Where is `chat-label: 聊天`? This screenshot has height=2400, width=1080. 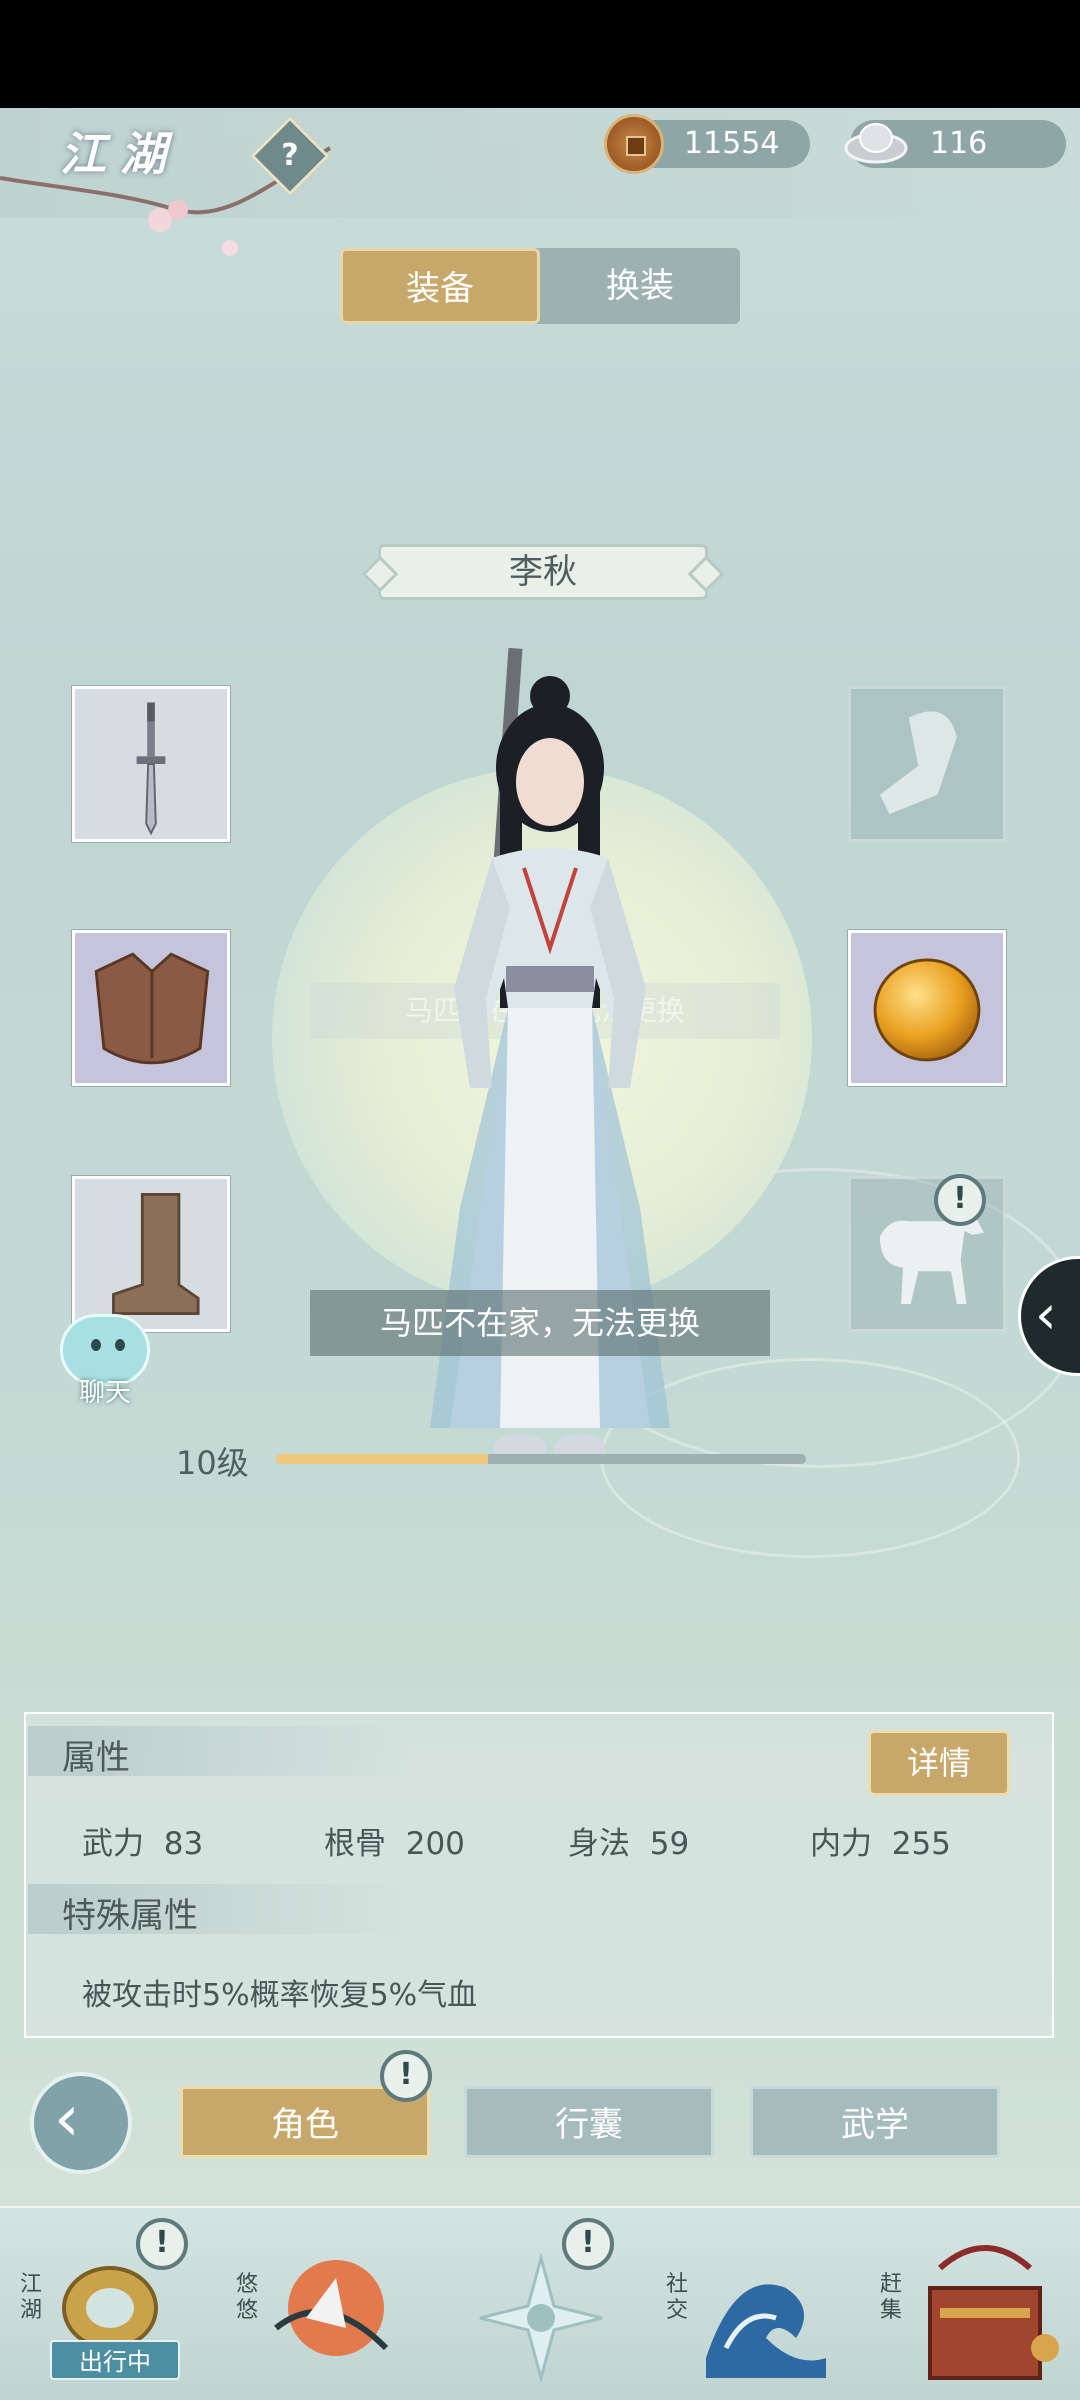
chat-label: 聊天 is located at coordinates (104, 1393).